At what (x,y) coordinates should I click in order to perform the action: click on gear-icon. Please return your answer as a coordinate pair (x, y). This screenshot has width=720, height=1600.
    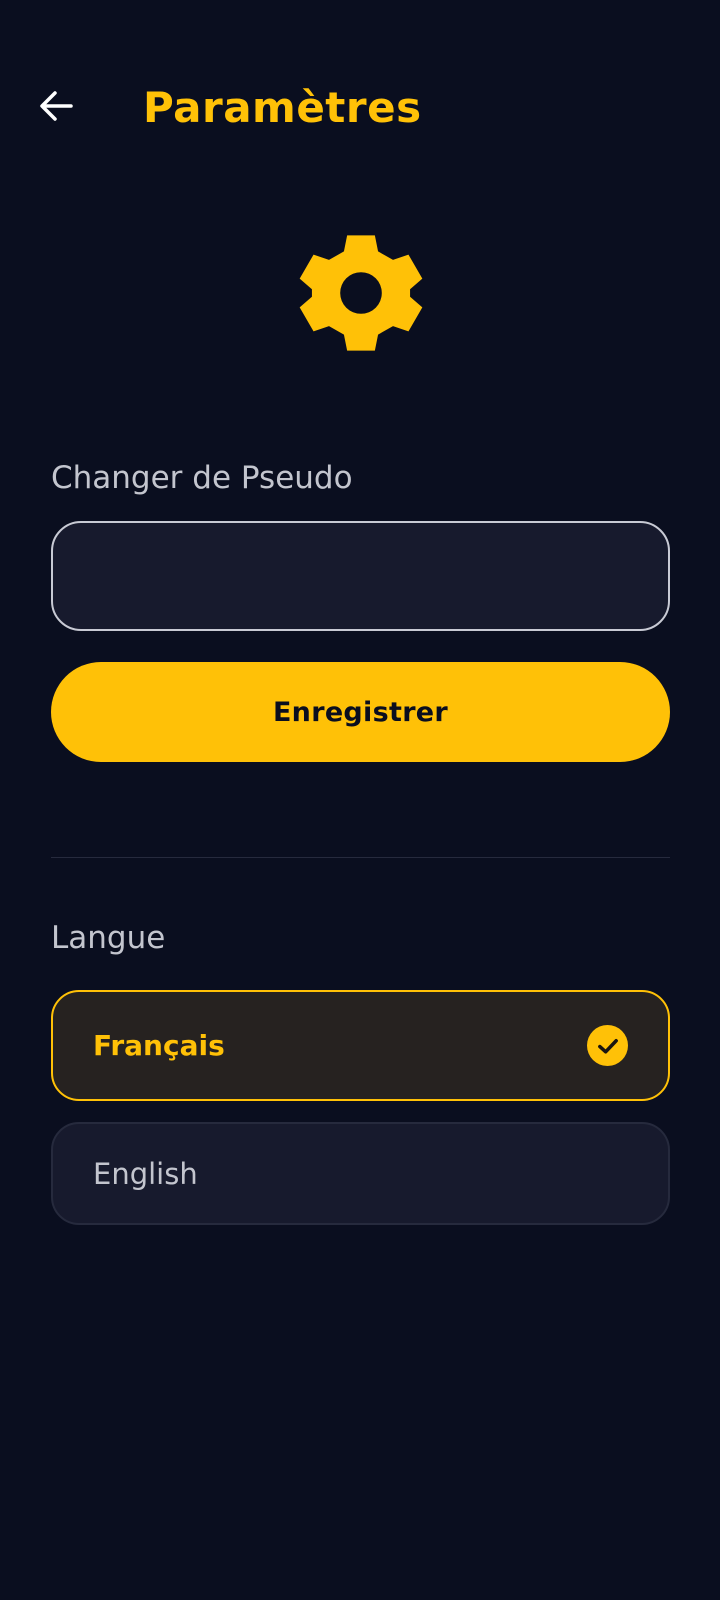
    Looking at the image, I should click on (361, 293).